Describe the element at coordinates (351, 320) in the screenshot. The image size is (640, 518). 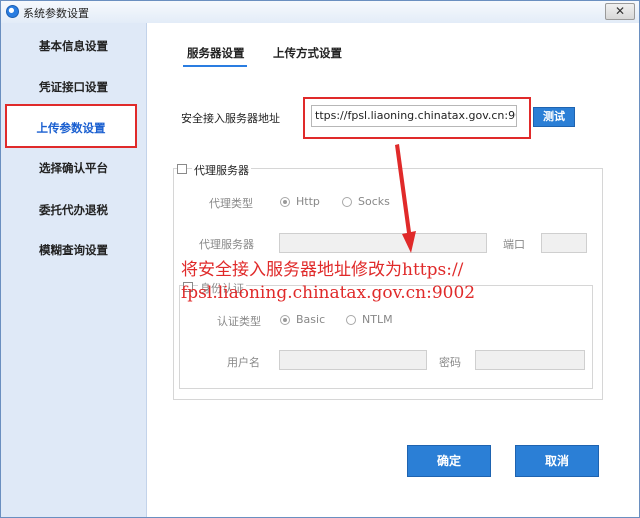
I see `auth-ntlm-radio` at that location.